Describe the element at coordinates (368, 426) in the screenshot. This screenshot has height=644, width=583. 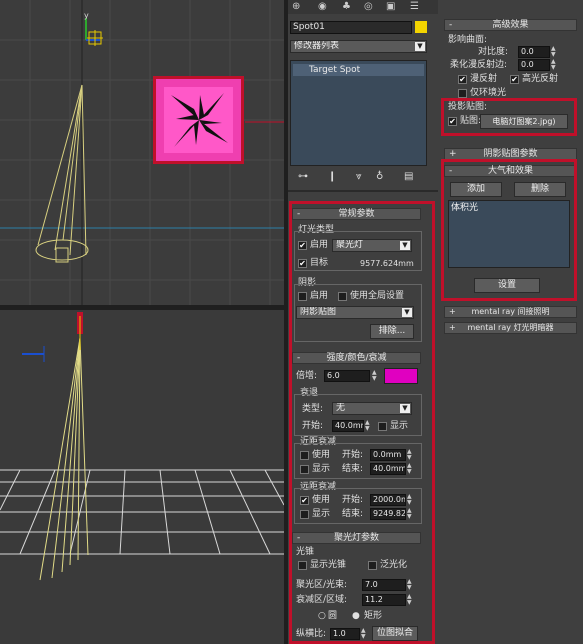
I see `decay-start-spinner: ▲ ▼` at that location.